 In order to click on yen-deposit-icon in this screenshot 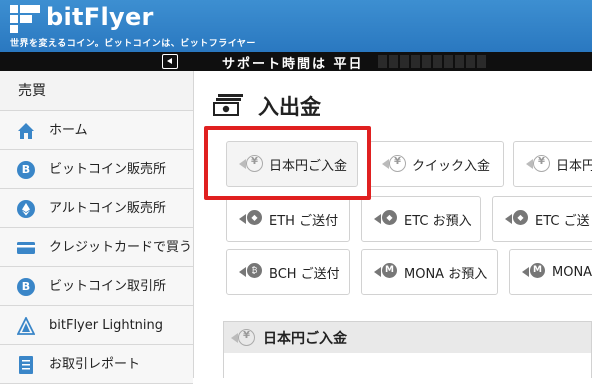, I will do `click(243, 337)`.